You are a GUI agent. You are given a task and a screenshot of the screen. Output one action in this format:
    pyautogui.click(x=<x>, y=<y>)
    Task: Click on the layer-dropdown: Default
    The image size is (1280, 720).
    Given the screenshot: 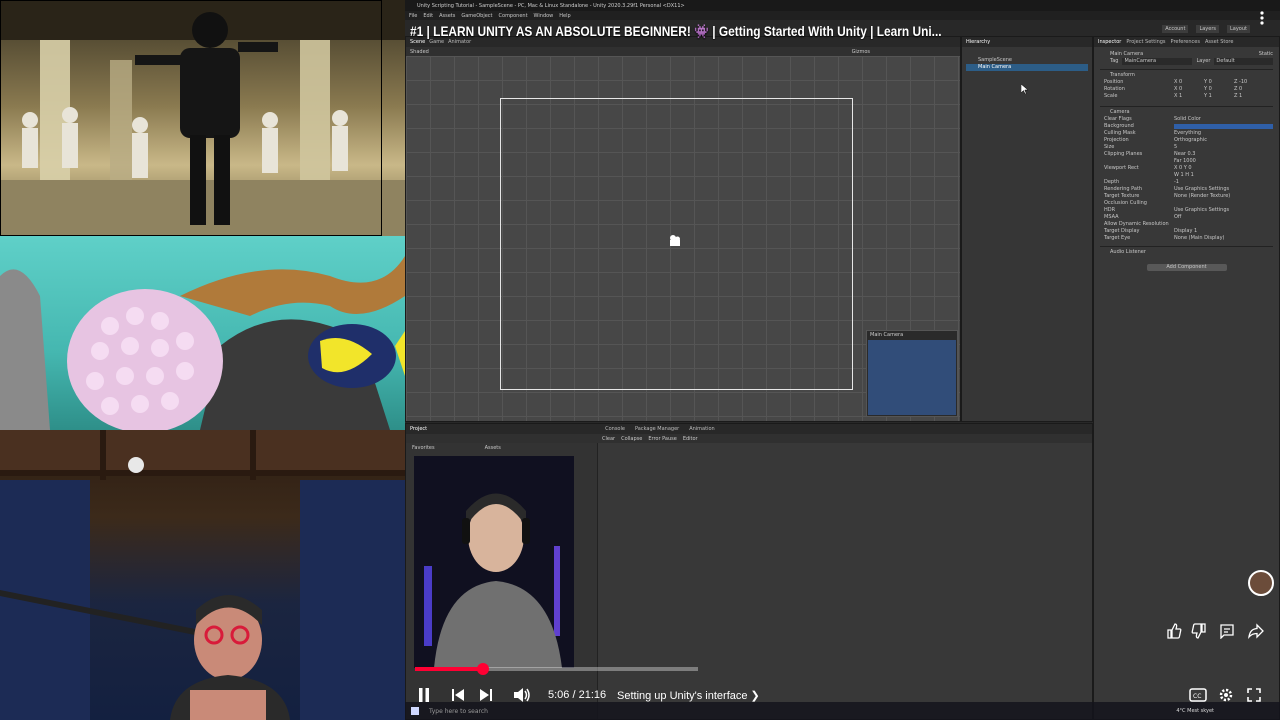 What is the action you would take?
    pyautogui.click(x=1243, y=61)
    